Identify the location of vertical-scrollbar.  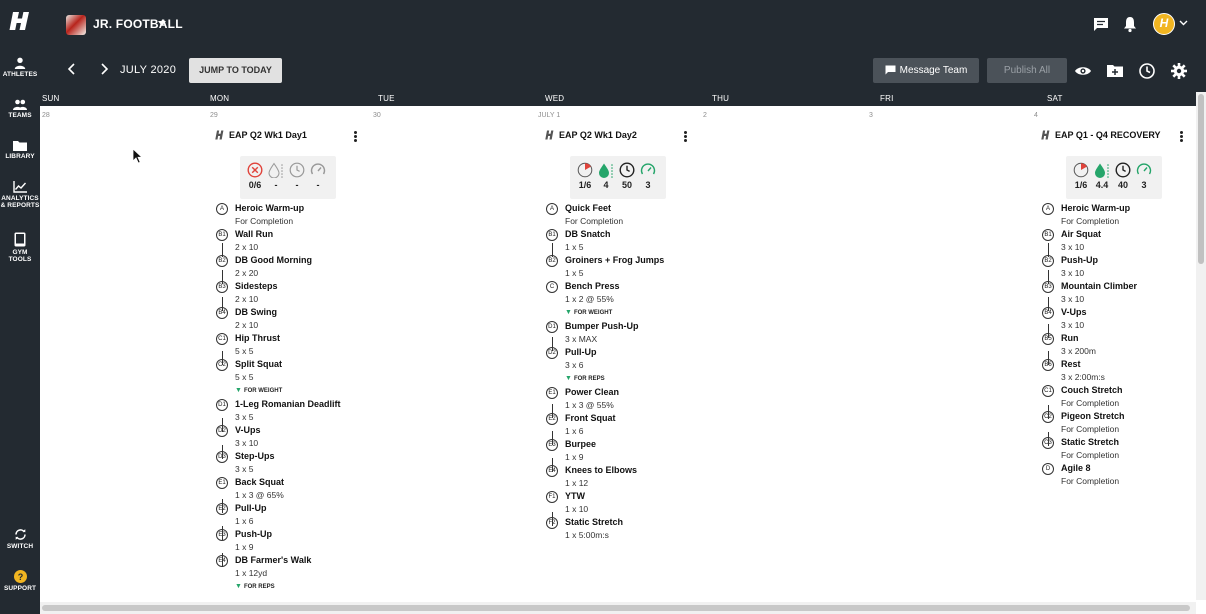
(1201, 346).